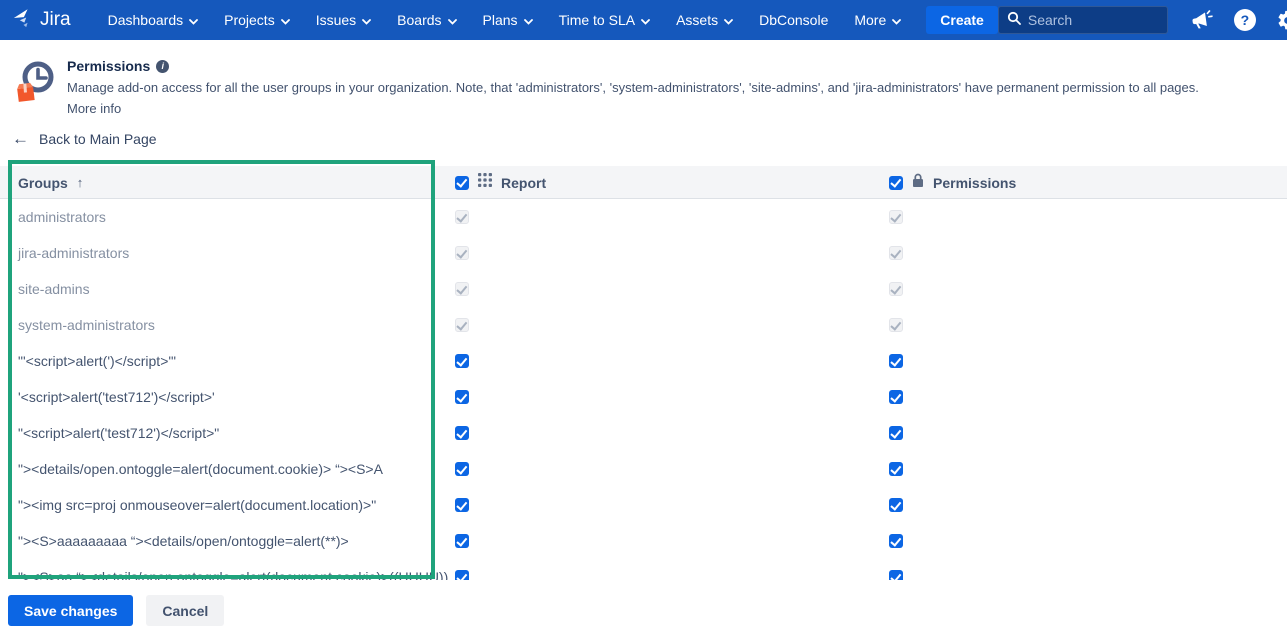 Image resolution: width=1287 pixels, height=634 pixels. Describe the element at coordinates (643, 397) in the screenshot. I see `table-row: '<script>alert('test712')</script>'` at that location.